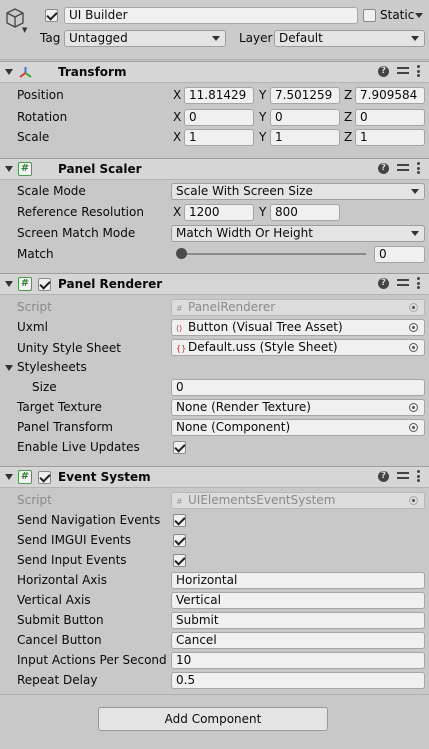 The height and width of the screenshot is (749, 429). What do you see at coordinates (219, 212) in the screenshot?
I see `reference-resolution-x-input: 1200` at bounding box center [219, 212].